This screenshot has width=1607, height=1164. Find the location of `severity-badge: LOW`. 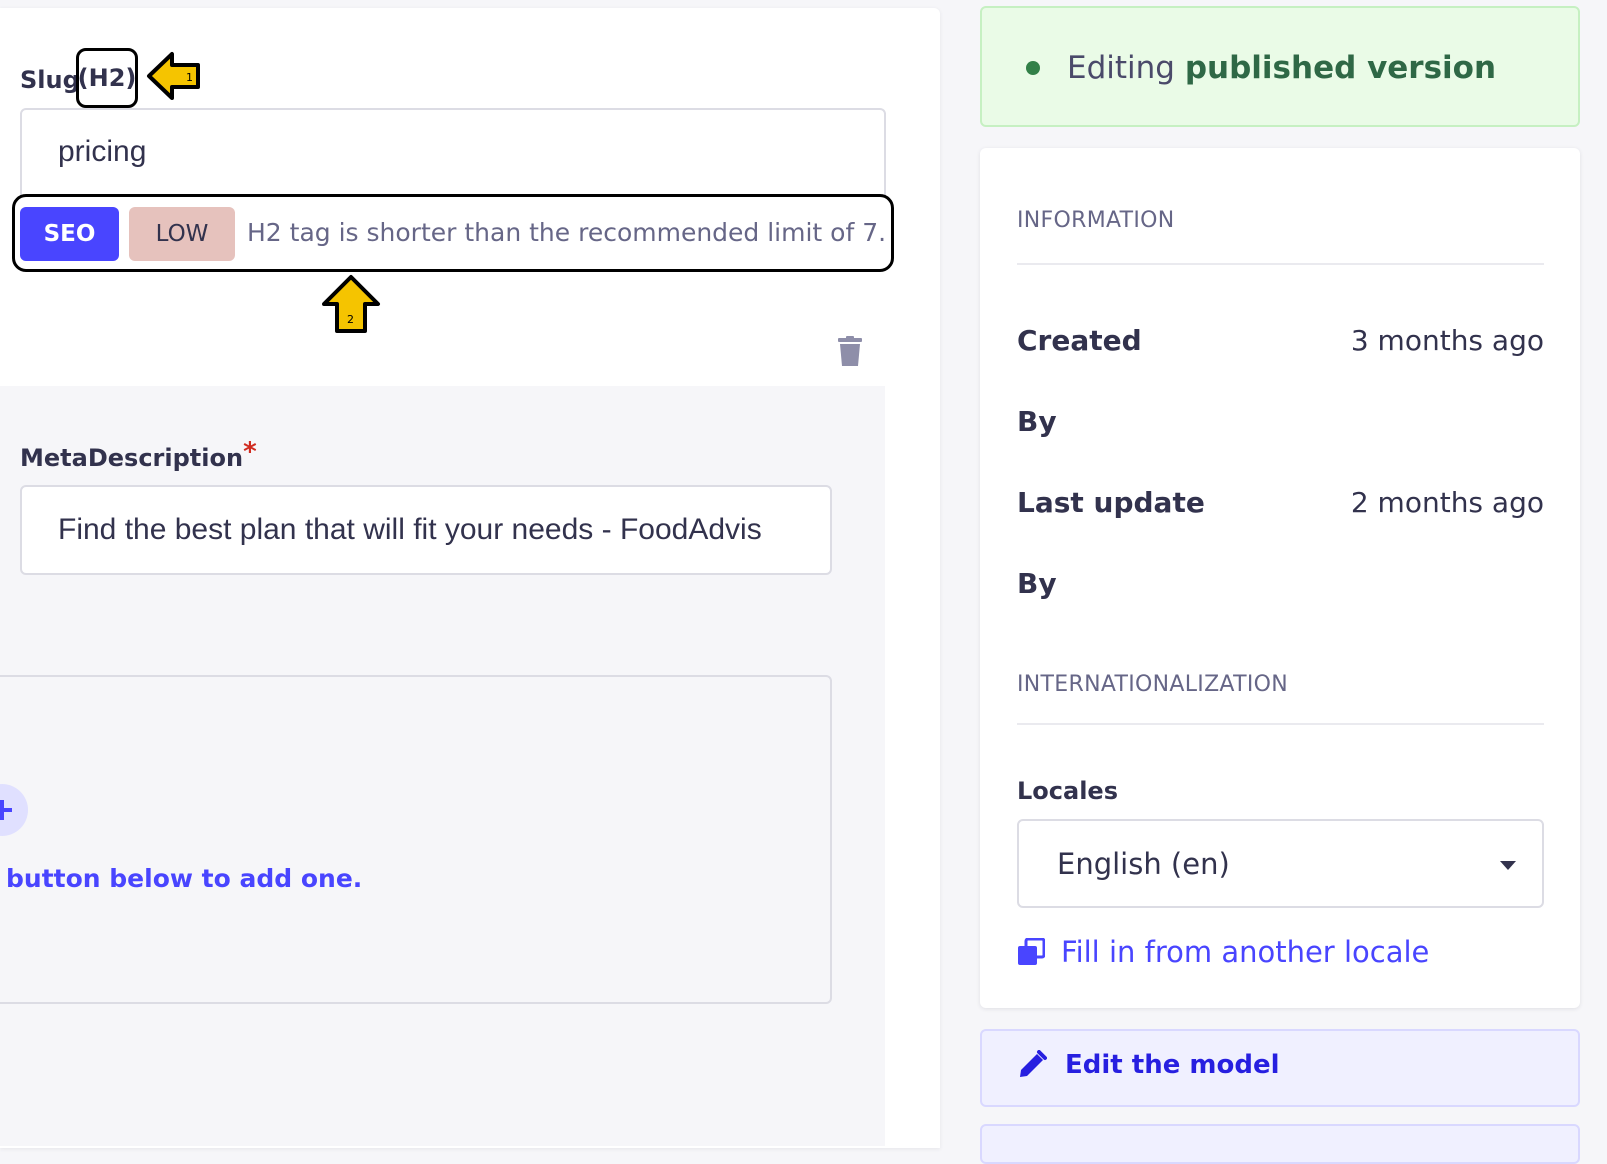

severity-badge: LOW is located at coordinates (182, 234).